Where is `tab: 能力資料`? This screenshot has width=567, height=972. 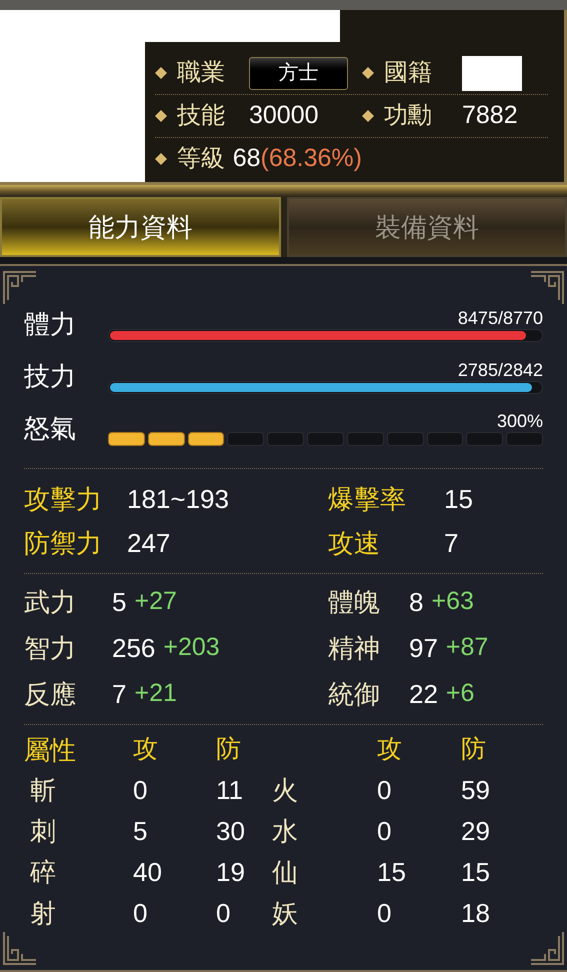
tab: 能力資料 is located at coordinates (140, 227).